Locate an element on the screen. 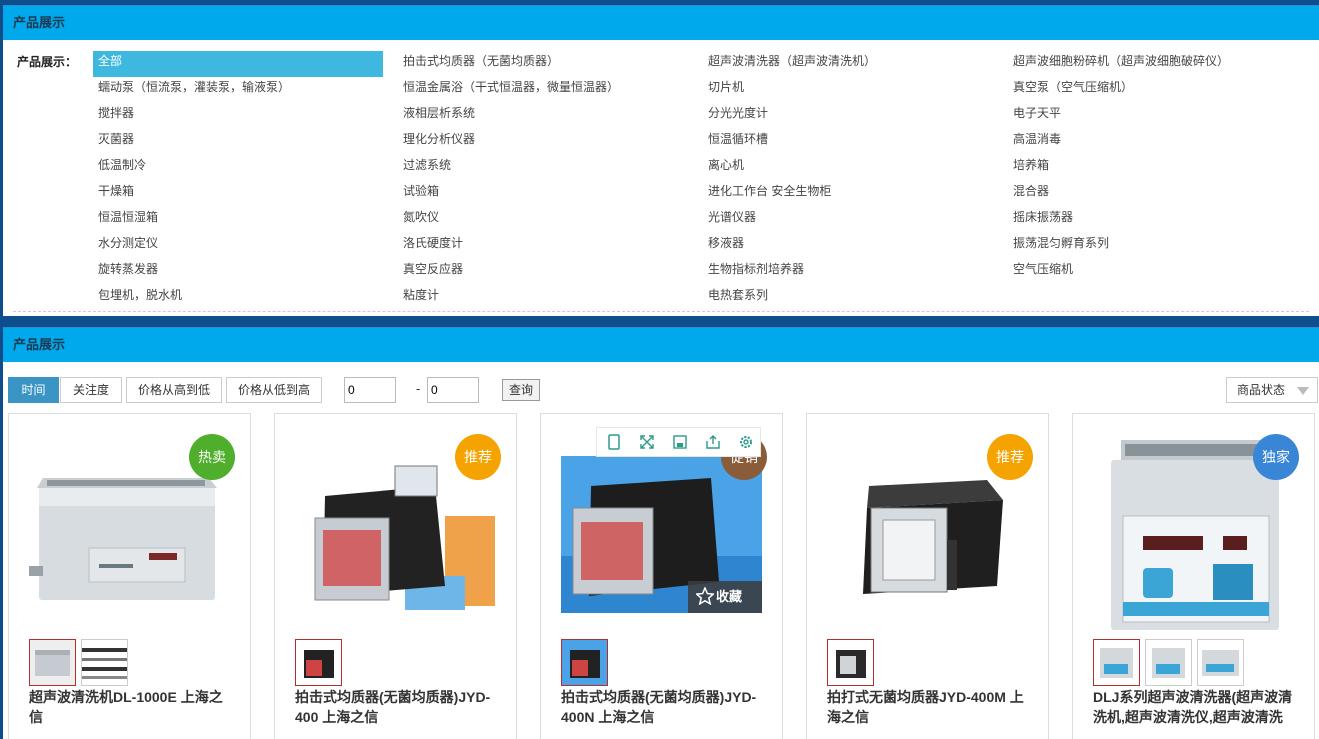  category-item: 低温制冷 is located at coordinates (245, 168).